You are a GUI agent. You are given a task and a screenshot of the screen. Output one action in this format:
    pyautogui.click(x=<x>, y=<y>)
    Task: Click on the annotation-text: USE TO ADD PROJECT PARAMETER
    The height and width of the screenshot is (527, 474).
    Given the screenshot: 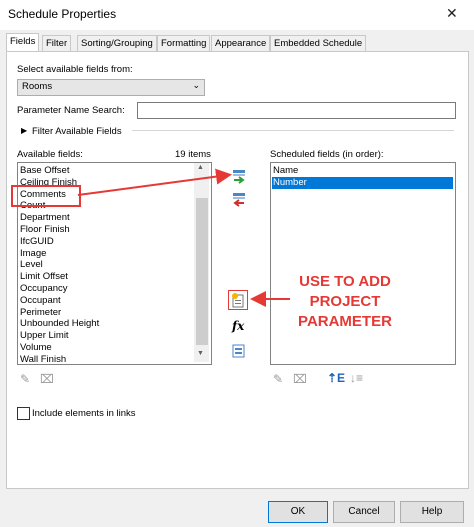 What is the action you would take?
    pyautogui.click(x=345, y=302)
    